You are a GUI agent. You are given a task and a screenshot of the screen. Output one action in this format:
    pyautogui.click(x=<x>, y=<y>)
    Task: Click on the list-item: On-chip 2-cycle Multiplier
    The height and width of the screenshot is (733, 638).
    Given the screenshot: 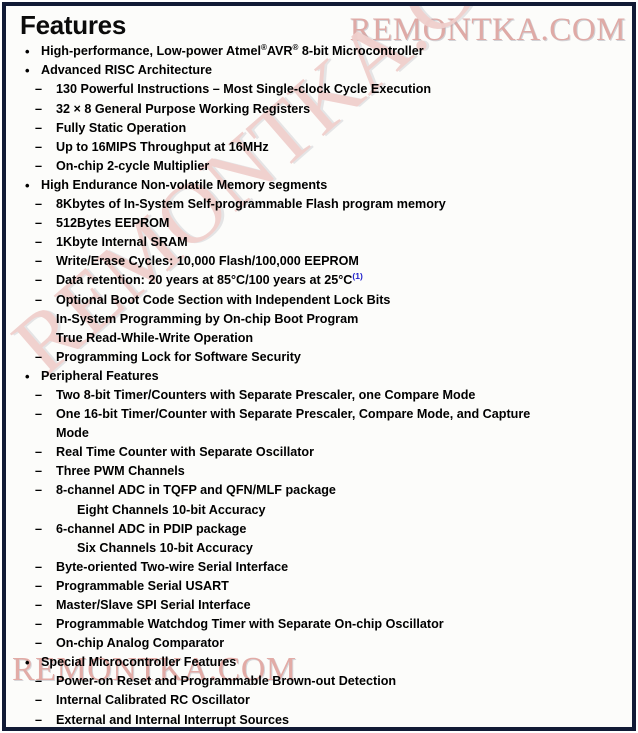 What is the action you would take?
    pyautogui.click(x=329, y=166)
    